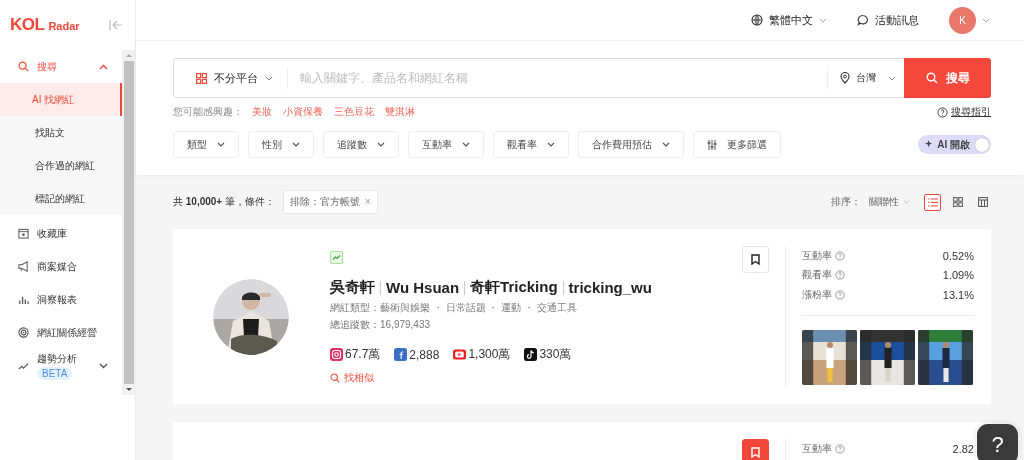 The width and height of the screenshot is (1024, 460). Describe the element at coordinates (363, 354) in the screenshot. I see `platform-follower-count: 67.7萬` at that location.